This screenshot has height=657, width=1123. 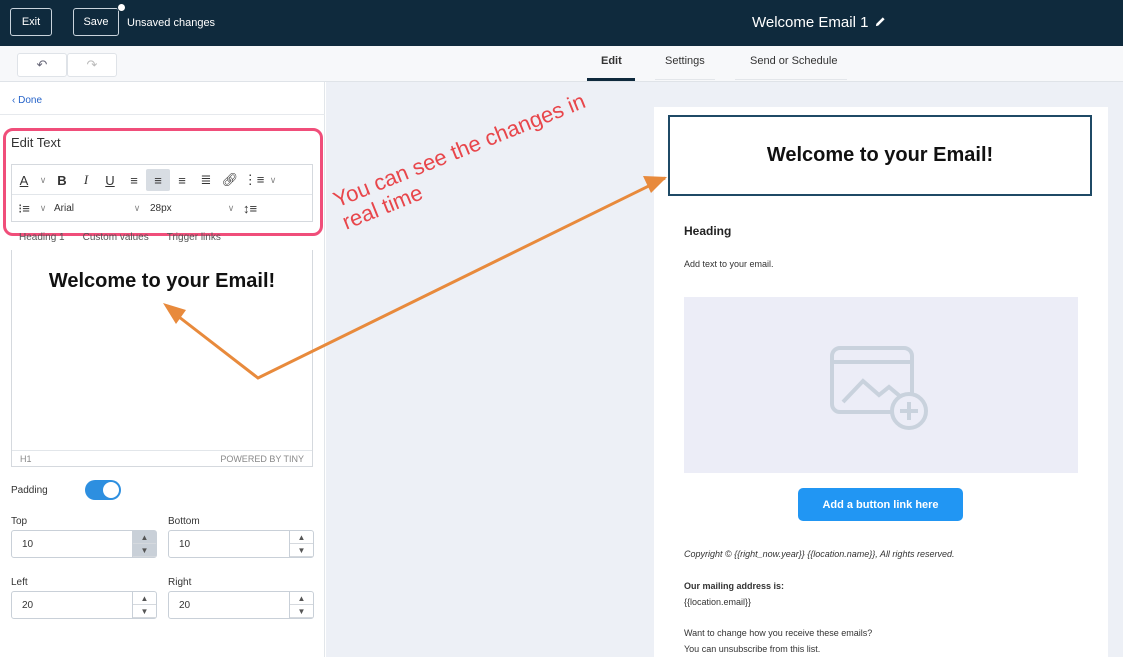 I want to click on undo-icon: ↶, so click(x=42, y=64).